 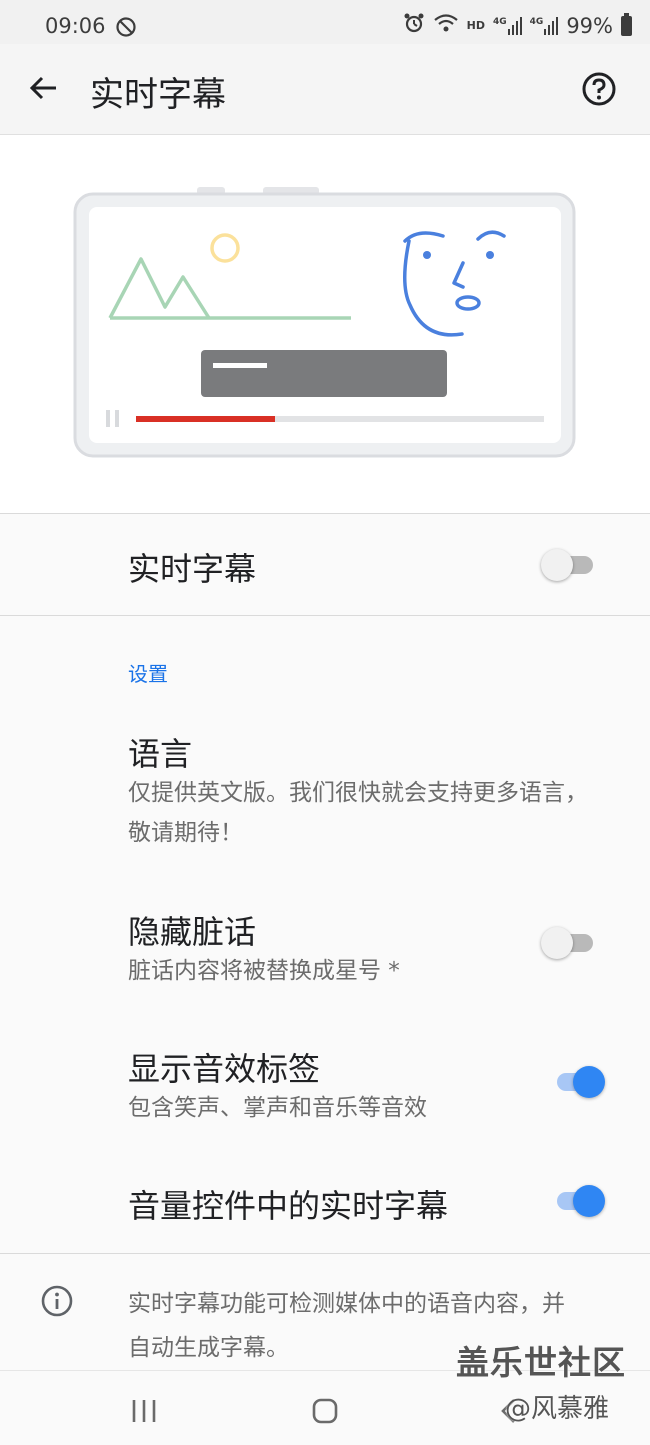 What do you see at coordinates (325, 1082) in the screenshot?
I see `sound-labels-setting: 显示音效标签 包含笑声、掌声和音乐等音效` at bounding box center [325, 1082].